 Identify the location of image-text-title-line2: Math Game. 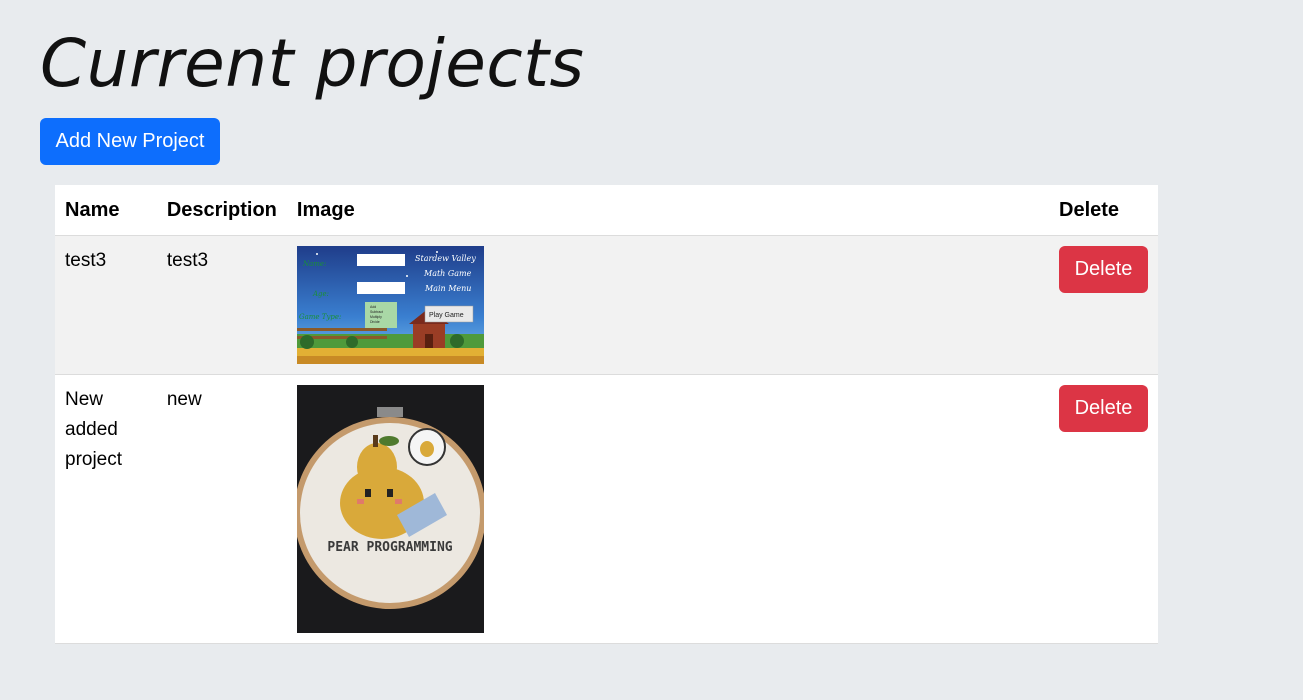
(447, 273).